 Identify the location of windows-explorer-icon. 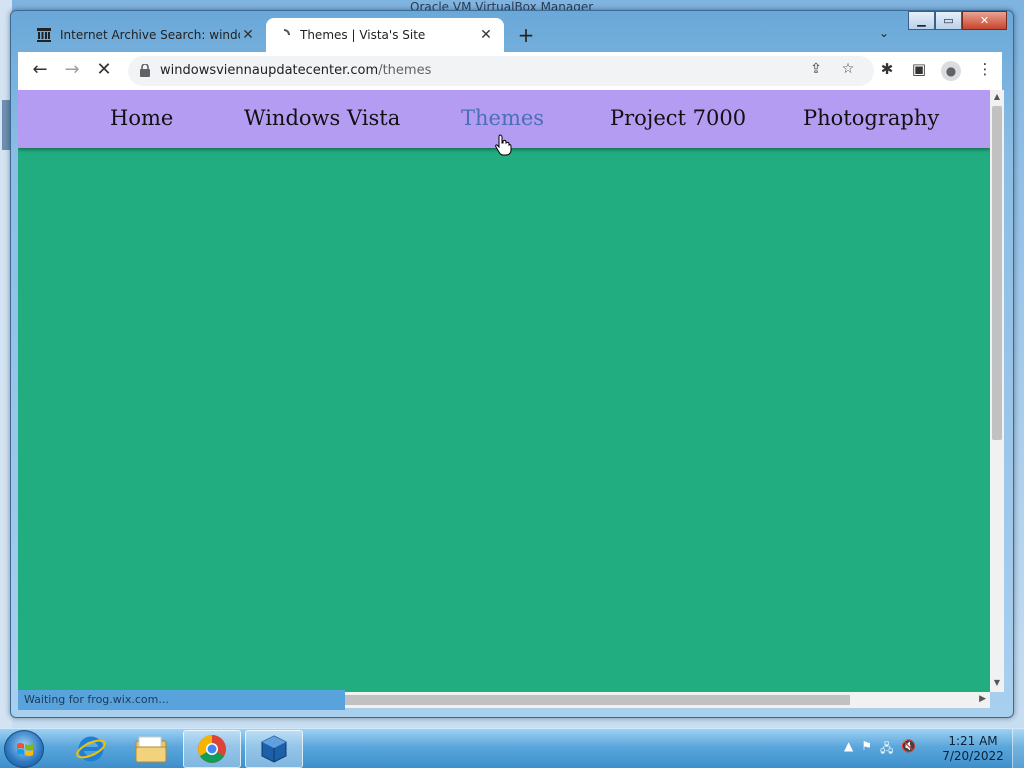
(151, 749).